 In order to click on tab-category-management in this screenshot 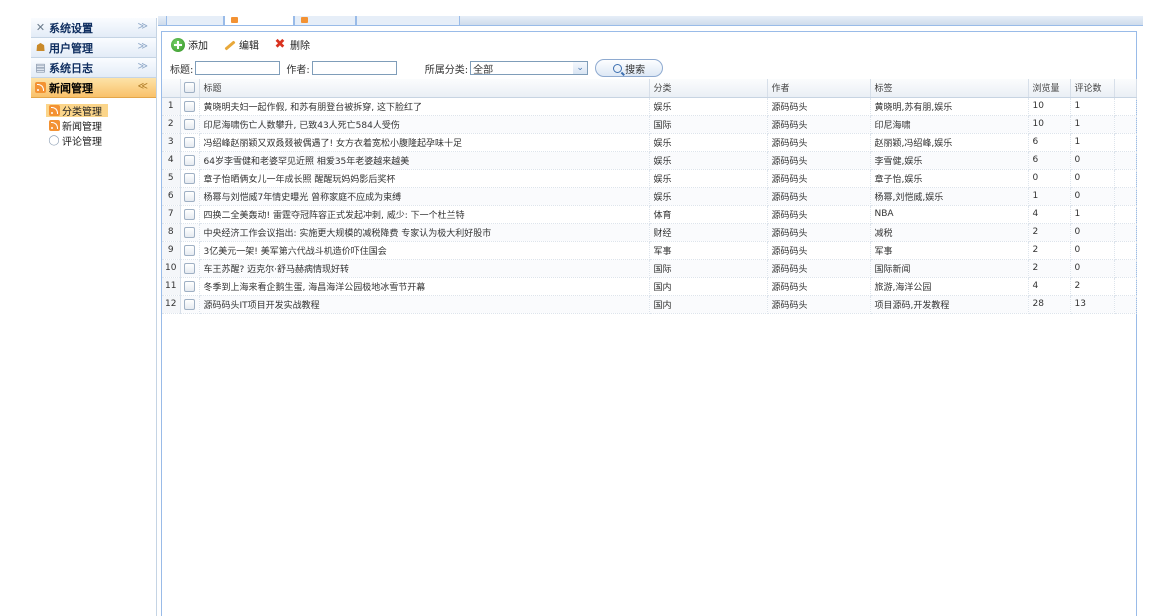, I will do `click(259, 20)`.